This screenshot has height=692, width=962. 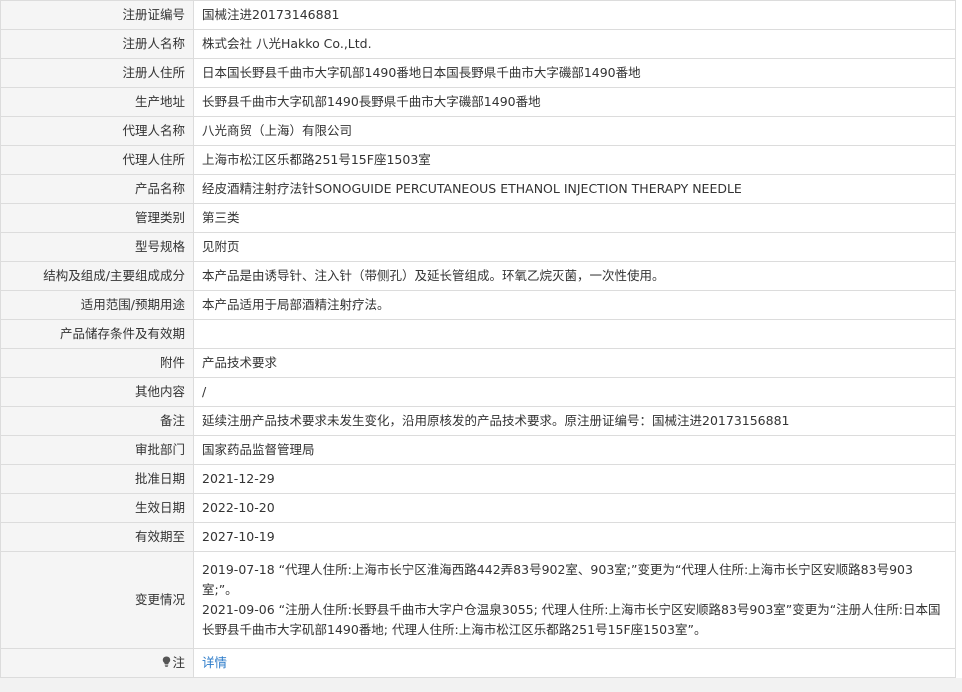 What do you see at coordinates (97, 450) in the screenshot?
I see `row-label: 审批部门` at bounding box center [97, 450].